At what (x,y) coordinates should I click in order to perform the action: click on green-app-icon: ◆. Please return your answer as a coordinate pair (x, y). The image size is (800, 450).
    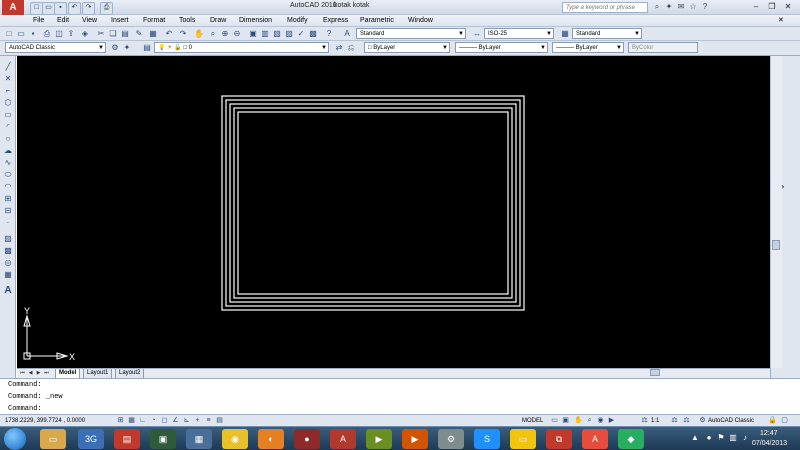
    Looking at the image, I should click on (631, 439).